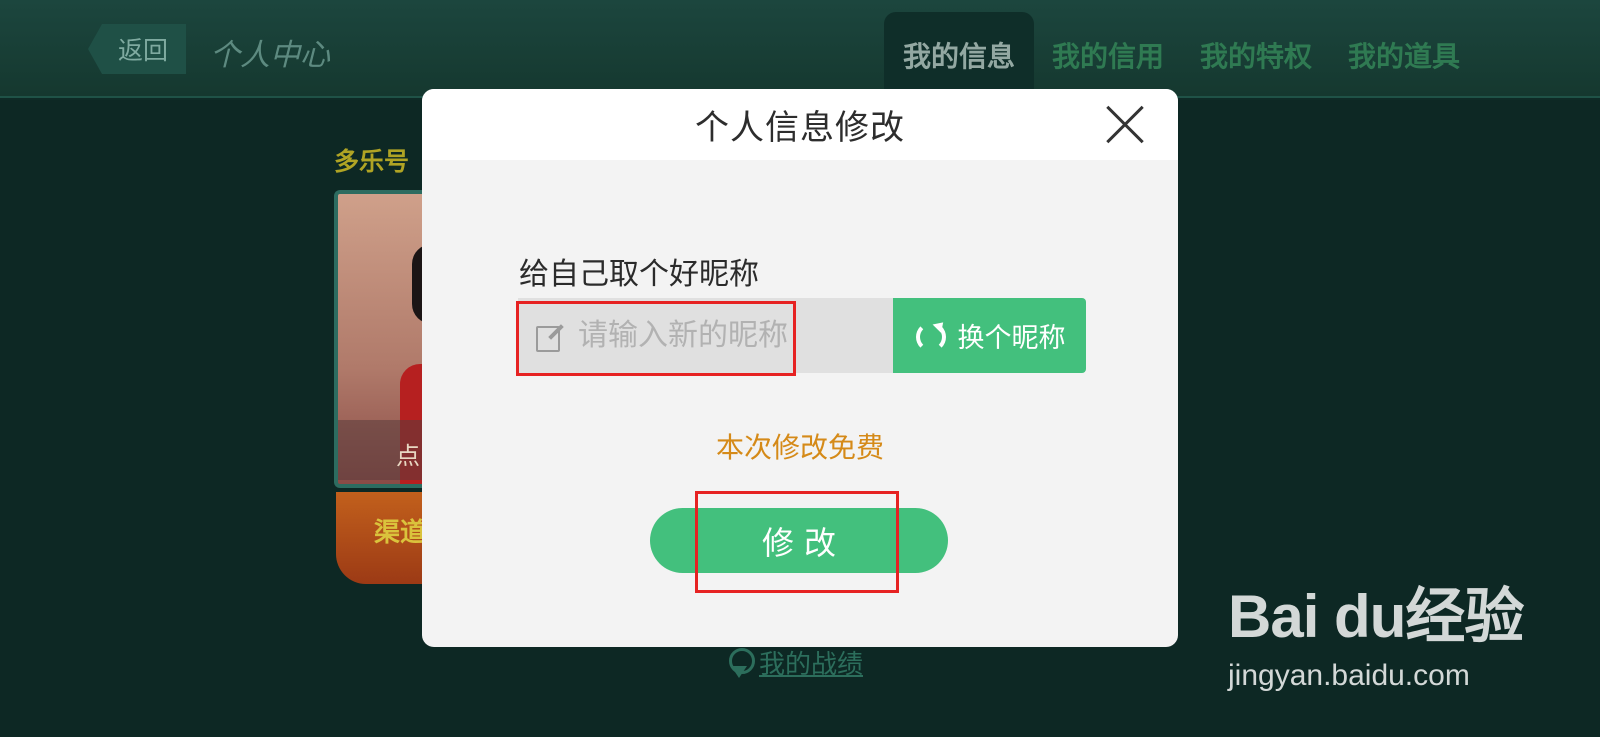 Image resolution: width=1600 pixels, height=737 pixels. Describe the element at coordinates (1011, 338) in the screenshot. I see `change-nickname-label: 换个昵称` at that location.